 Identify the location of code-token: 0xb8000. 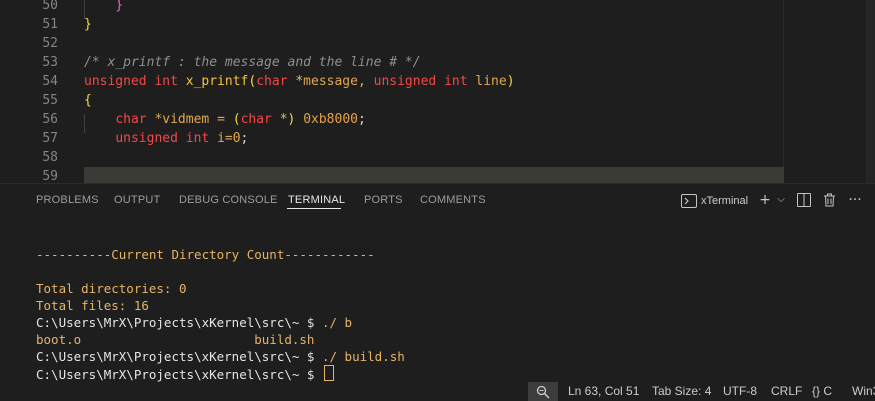
(330, 119).